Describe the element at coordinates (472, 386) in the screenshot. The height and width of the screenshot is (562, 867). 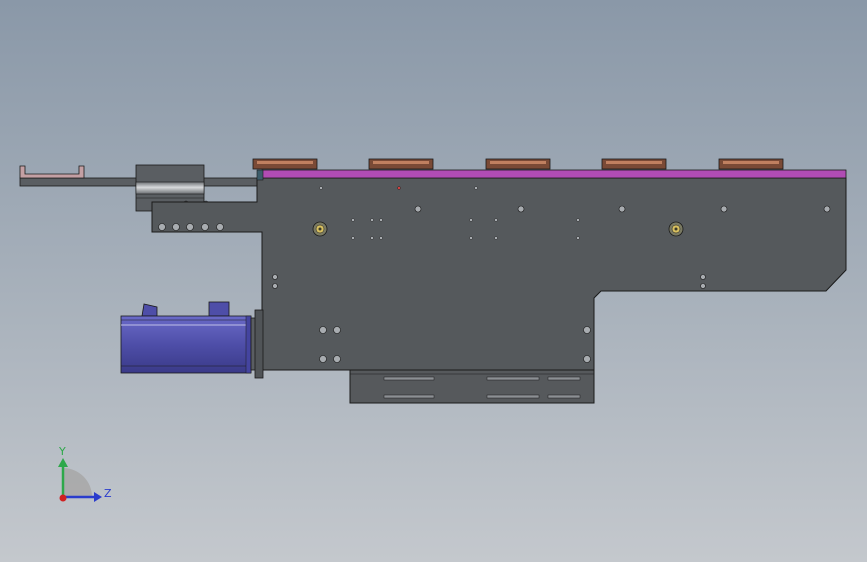
I see `bottom-guide-block` at that location.